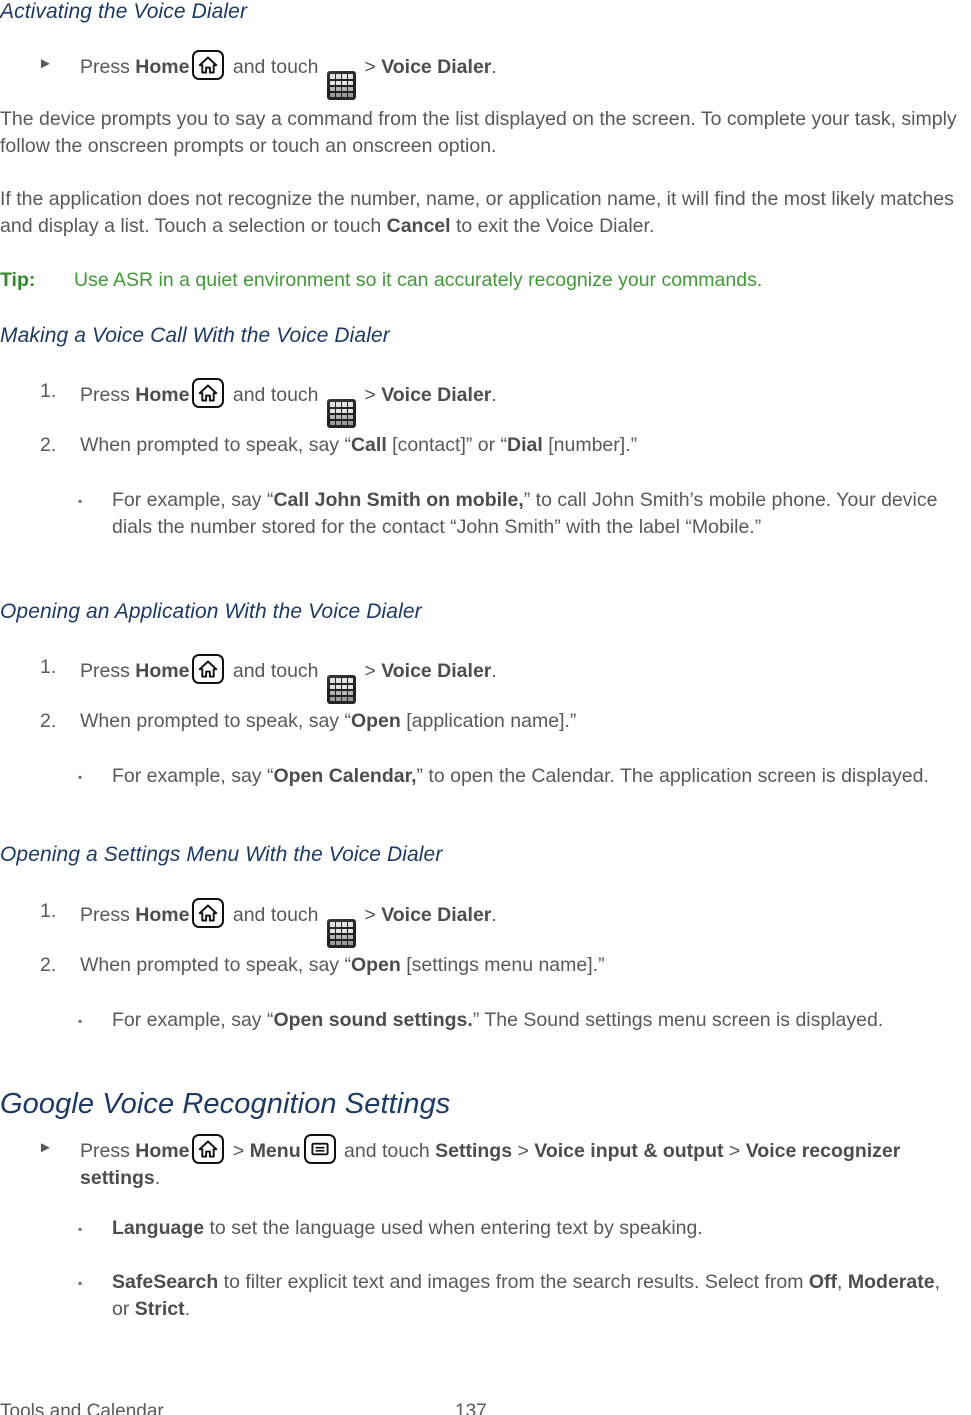 The image size is (971, 1415). What do you see at coordinates (187, 1309) in the screenshot?
I see `safesearch-end: .` at bounding box center [187, 1309].